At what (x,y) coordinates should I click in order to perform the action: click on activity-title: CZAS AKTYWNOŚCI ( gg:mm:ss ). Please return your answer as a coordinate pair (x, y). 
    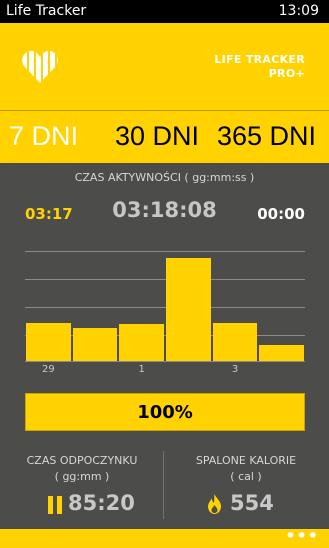
    Looking at the image, I should click on (164, 177).